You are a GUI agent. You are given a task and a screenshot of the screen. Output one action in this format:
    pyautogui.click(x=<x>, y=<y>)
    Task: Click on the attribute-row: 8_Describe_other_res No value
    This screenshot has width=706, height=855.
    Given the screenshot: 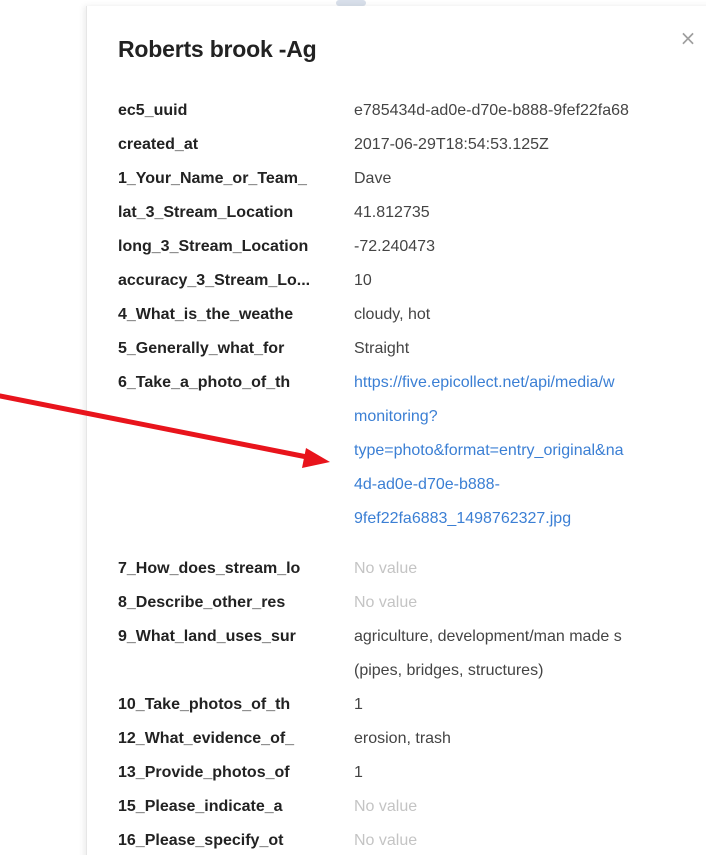 What is the action you would take?
    pyautogui.click(x=412, y=603)
    